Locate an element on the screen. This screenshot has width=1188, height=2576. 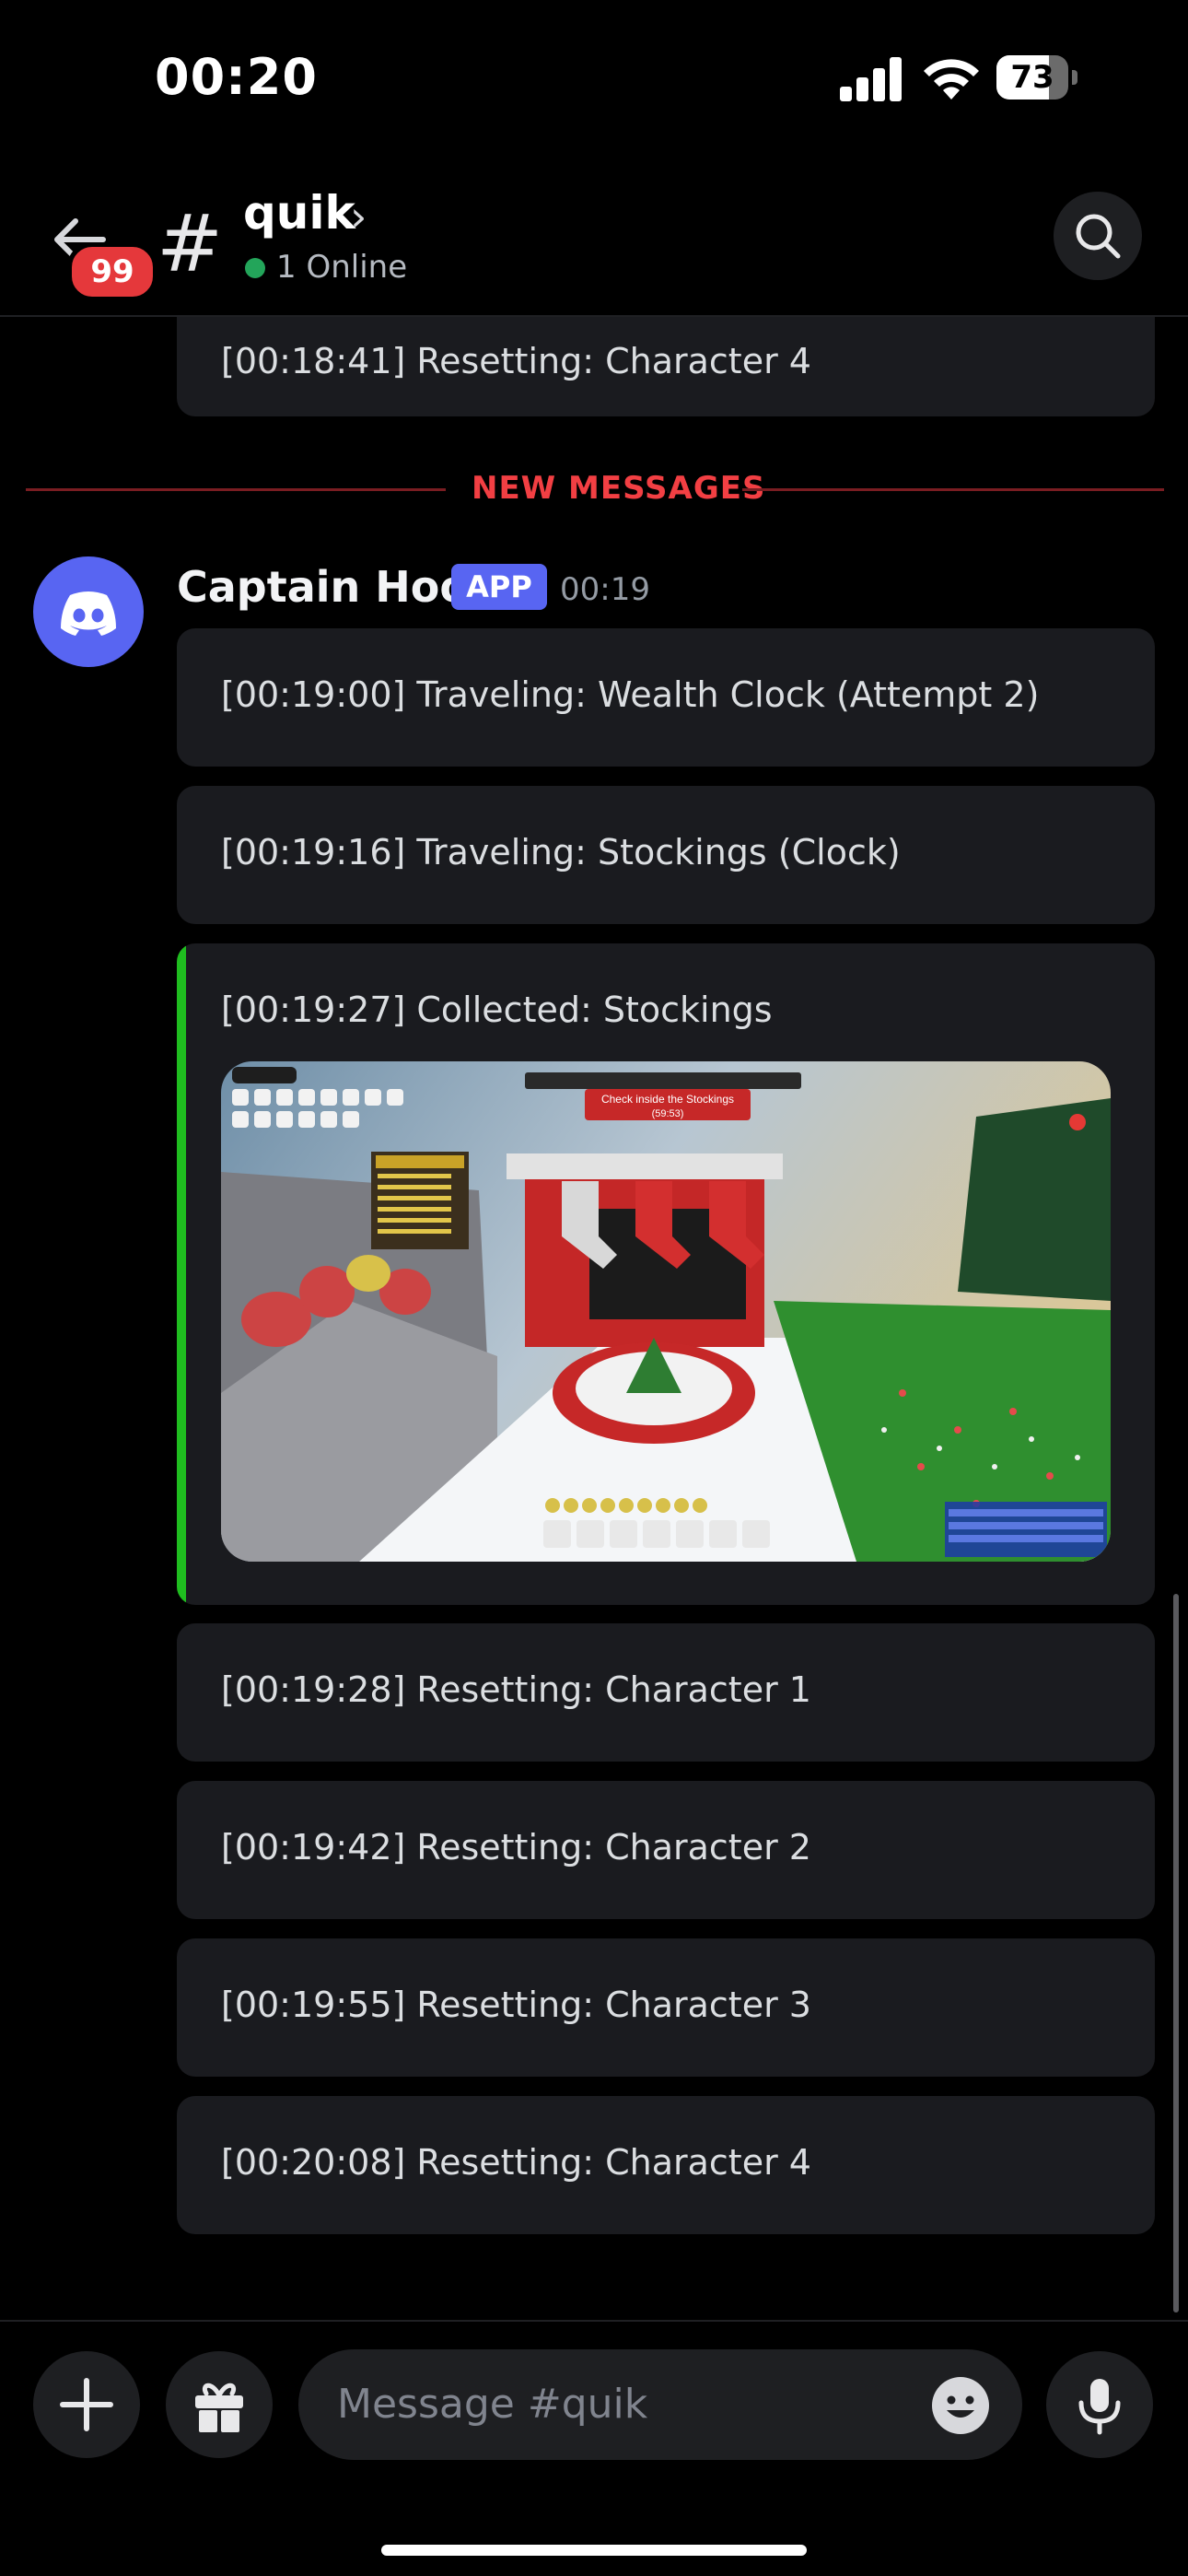
search-button is located at coordinates (1098, 236).